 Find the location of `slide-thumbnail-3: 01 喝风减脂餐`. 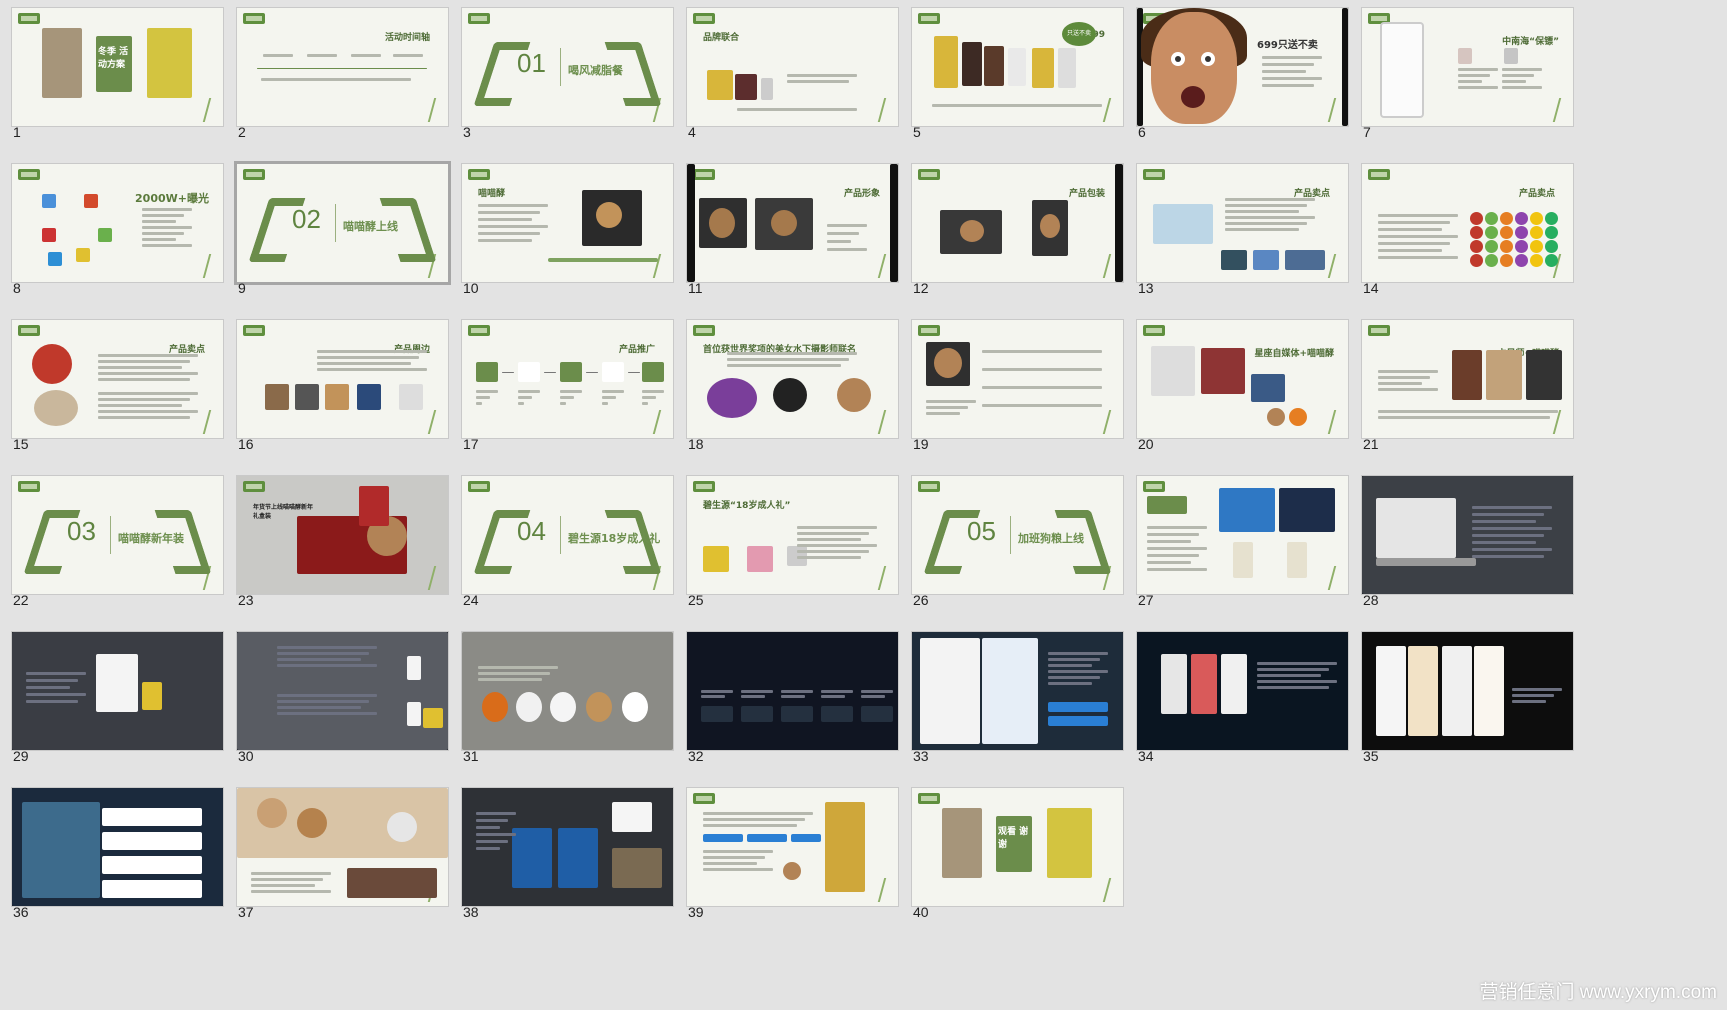

slide-thumbnail-3: 01 喝风减脂餐 is located at coordinates (567, 67).